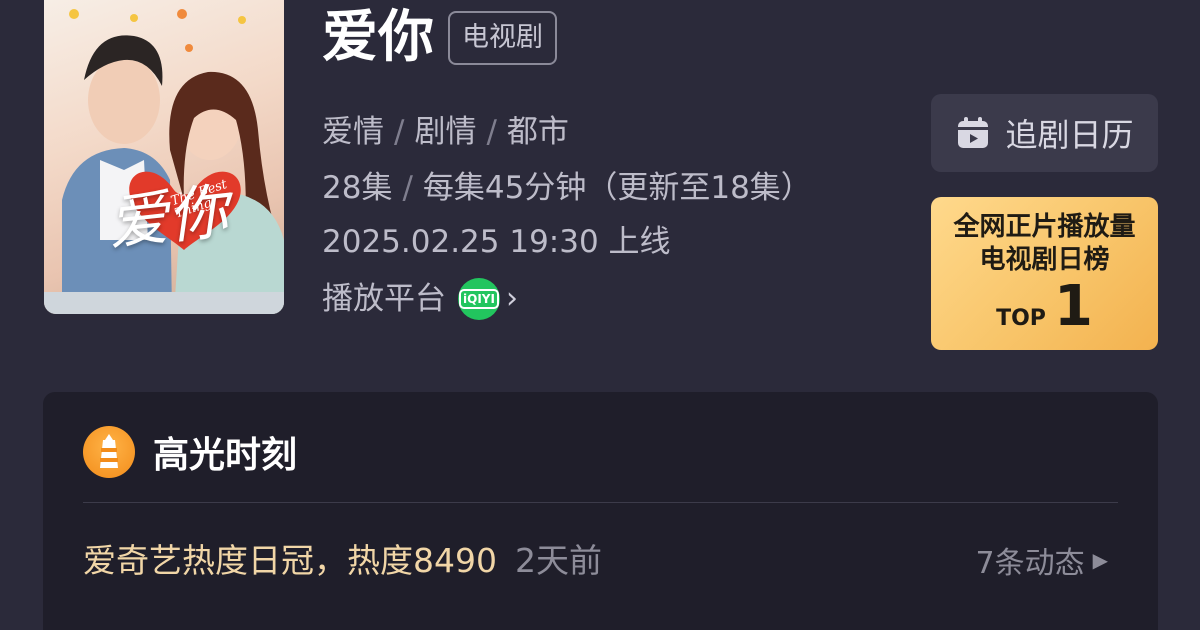 The height and width of the screenshot is (630, 1200). I want to click on iqiyi-logo-icon: iQIYI, so click(479, 299).